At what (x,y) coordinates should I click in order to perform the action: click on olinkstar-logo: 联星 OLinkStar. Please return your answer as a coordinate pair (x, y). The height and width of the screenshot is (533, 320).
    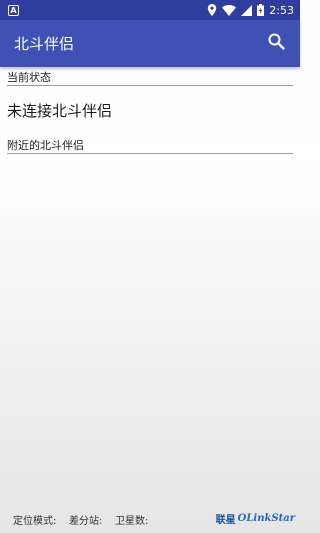
    Looking at the image, I should click on (255, 518).